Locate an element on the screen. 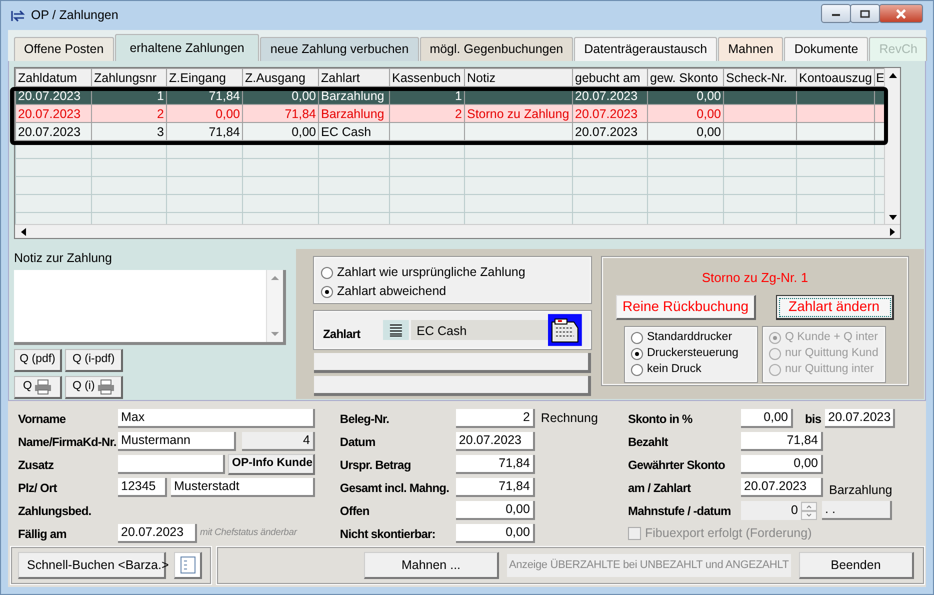 The image size is (934, 595). field-label: Nicht skontierbar: is located at coordinates (388, 534).